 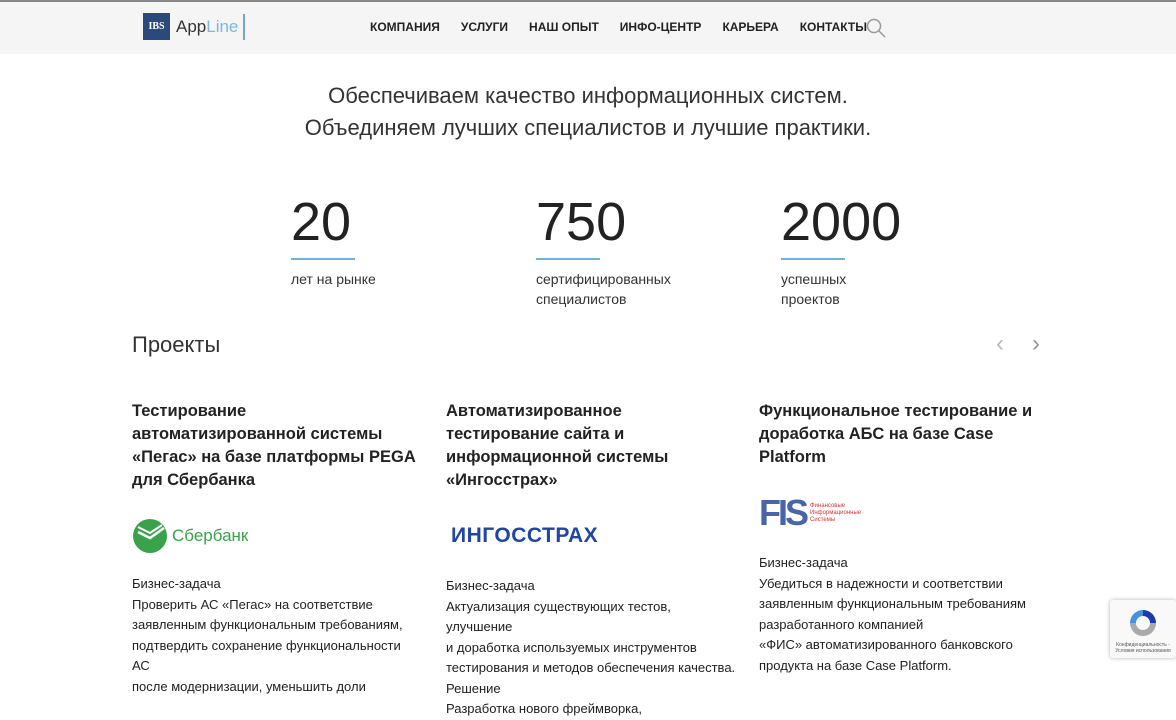 What do you see at coordinates (210, 535) in the screenshot?
I see `sberbank-logo-text: Сбербанк` at bounding box center [210, 535].